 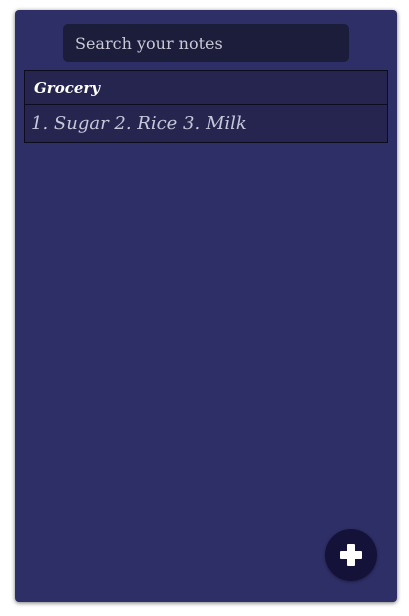 I want to click on note-card: Grocery 1. Sugar 2. Rice 3. Milk, so click(x=206, y=106).